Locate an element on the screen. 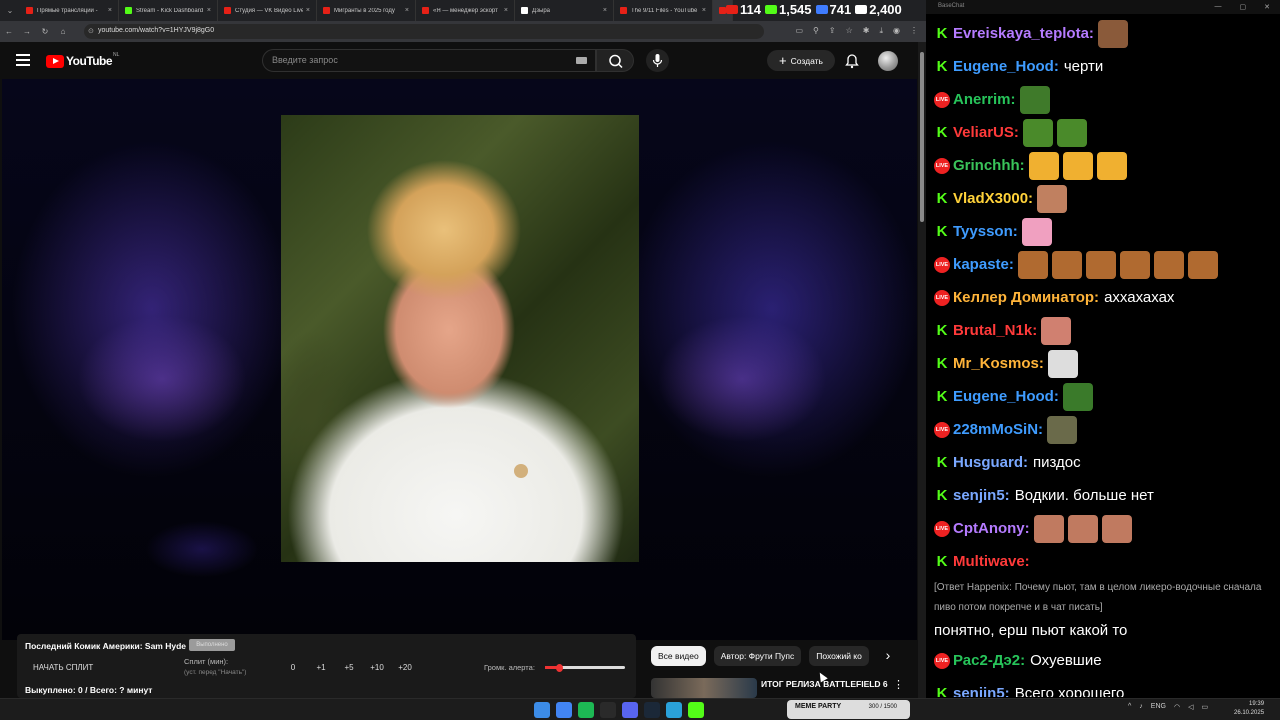 The image size is (1280, 720). download-icon: ⤓ is located at coordinates (881, 31).